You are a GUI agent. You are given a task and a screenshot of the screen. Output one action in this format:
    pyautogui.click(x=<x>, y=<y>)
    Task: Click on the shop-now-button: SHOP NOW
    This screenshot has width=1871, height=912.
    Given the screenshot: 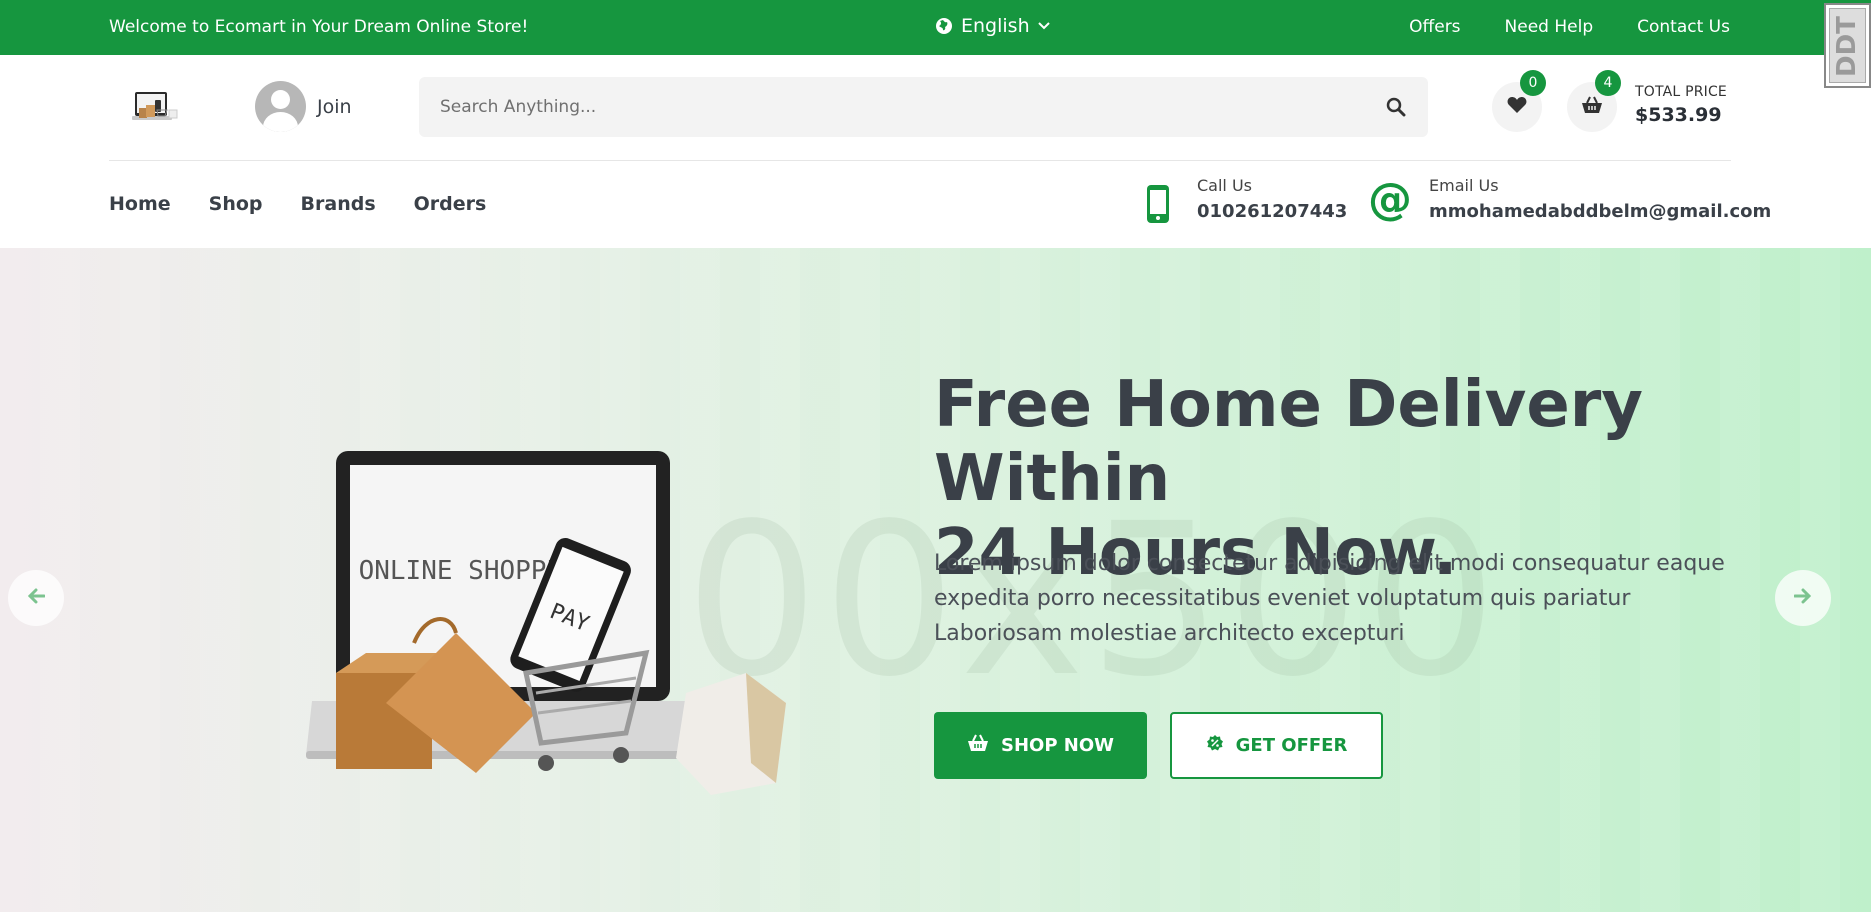 What is the action you would take?
    pyautogui.click(x=1040, y=745)
    